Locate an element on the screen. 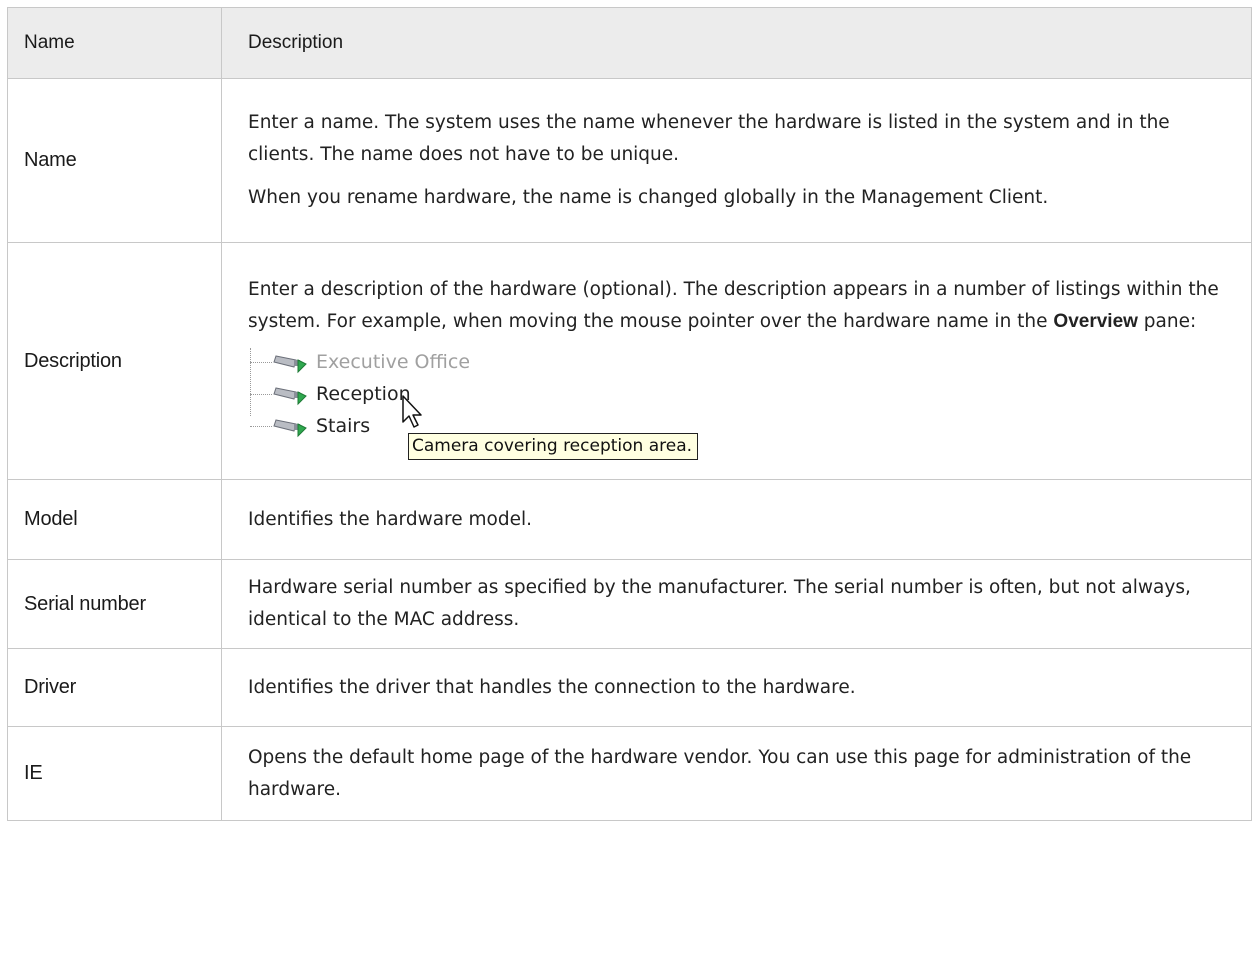  property-name: Serial number is located at coordinates (114, 604).